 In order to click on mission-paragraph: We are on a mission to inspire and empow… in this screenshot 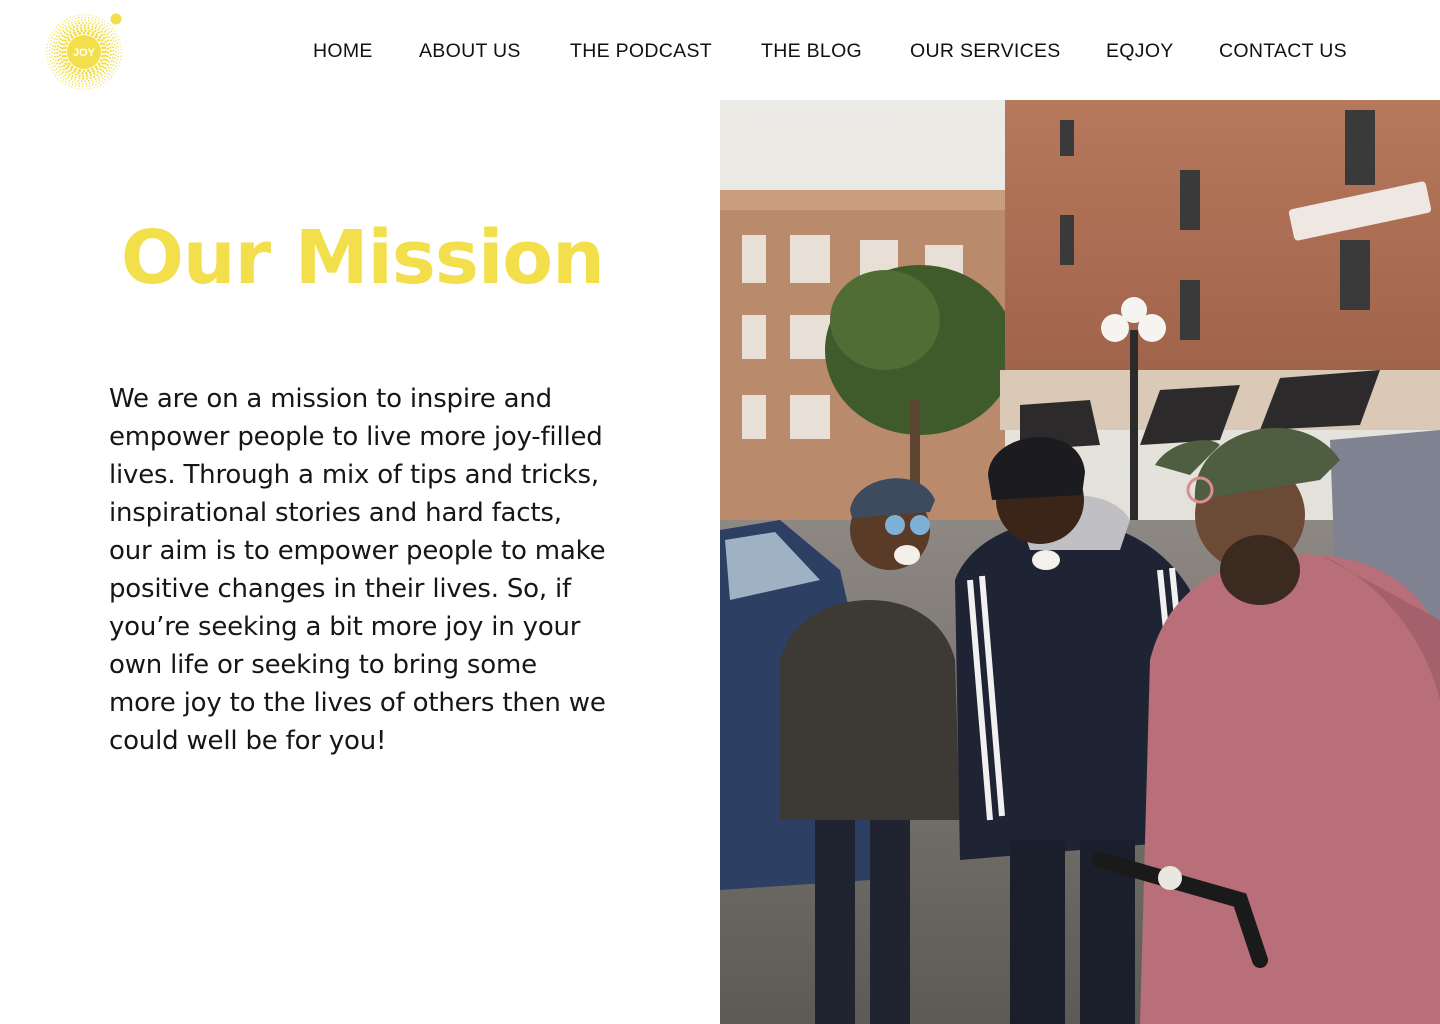, I will do `click(357, 570)`.